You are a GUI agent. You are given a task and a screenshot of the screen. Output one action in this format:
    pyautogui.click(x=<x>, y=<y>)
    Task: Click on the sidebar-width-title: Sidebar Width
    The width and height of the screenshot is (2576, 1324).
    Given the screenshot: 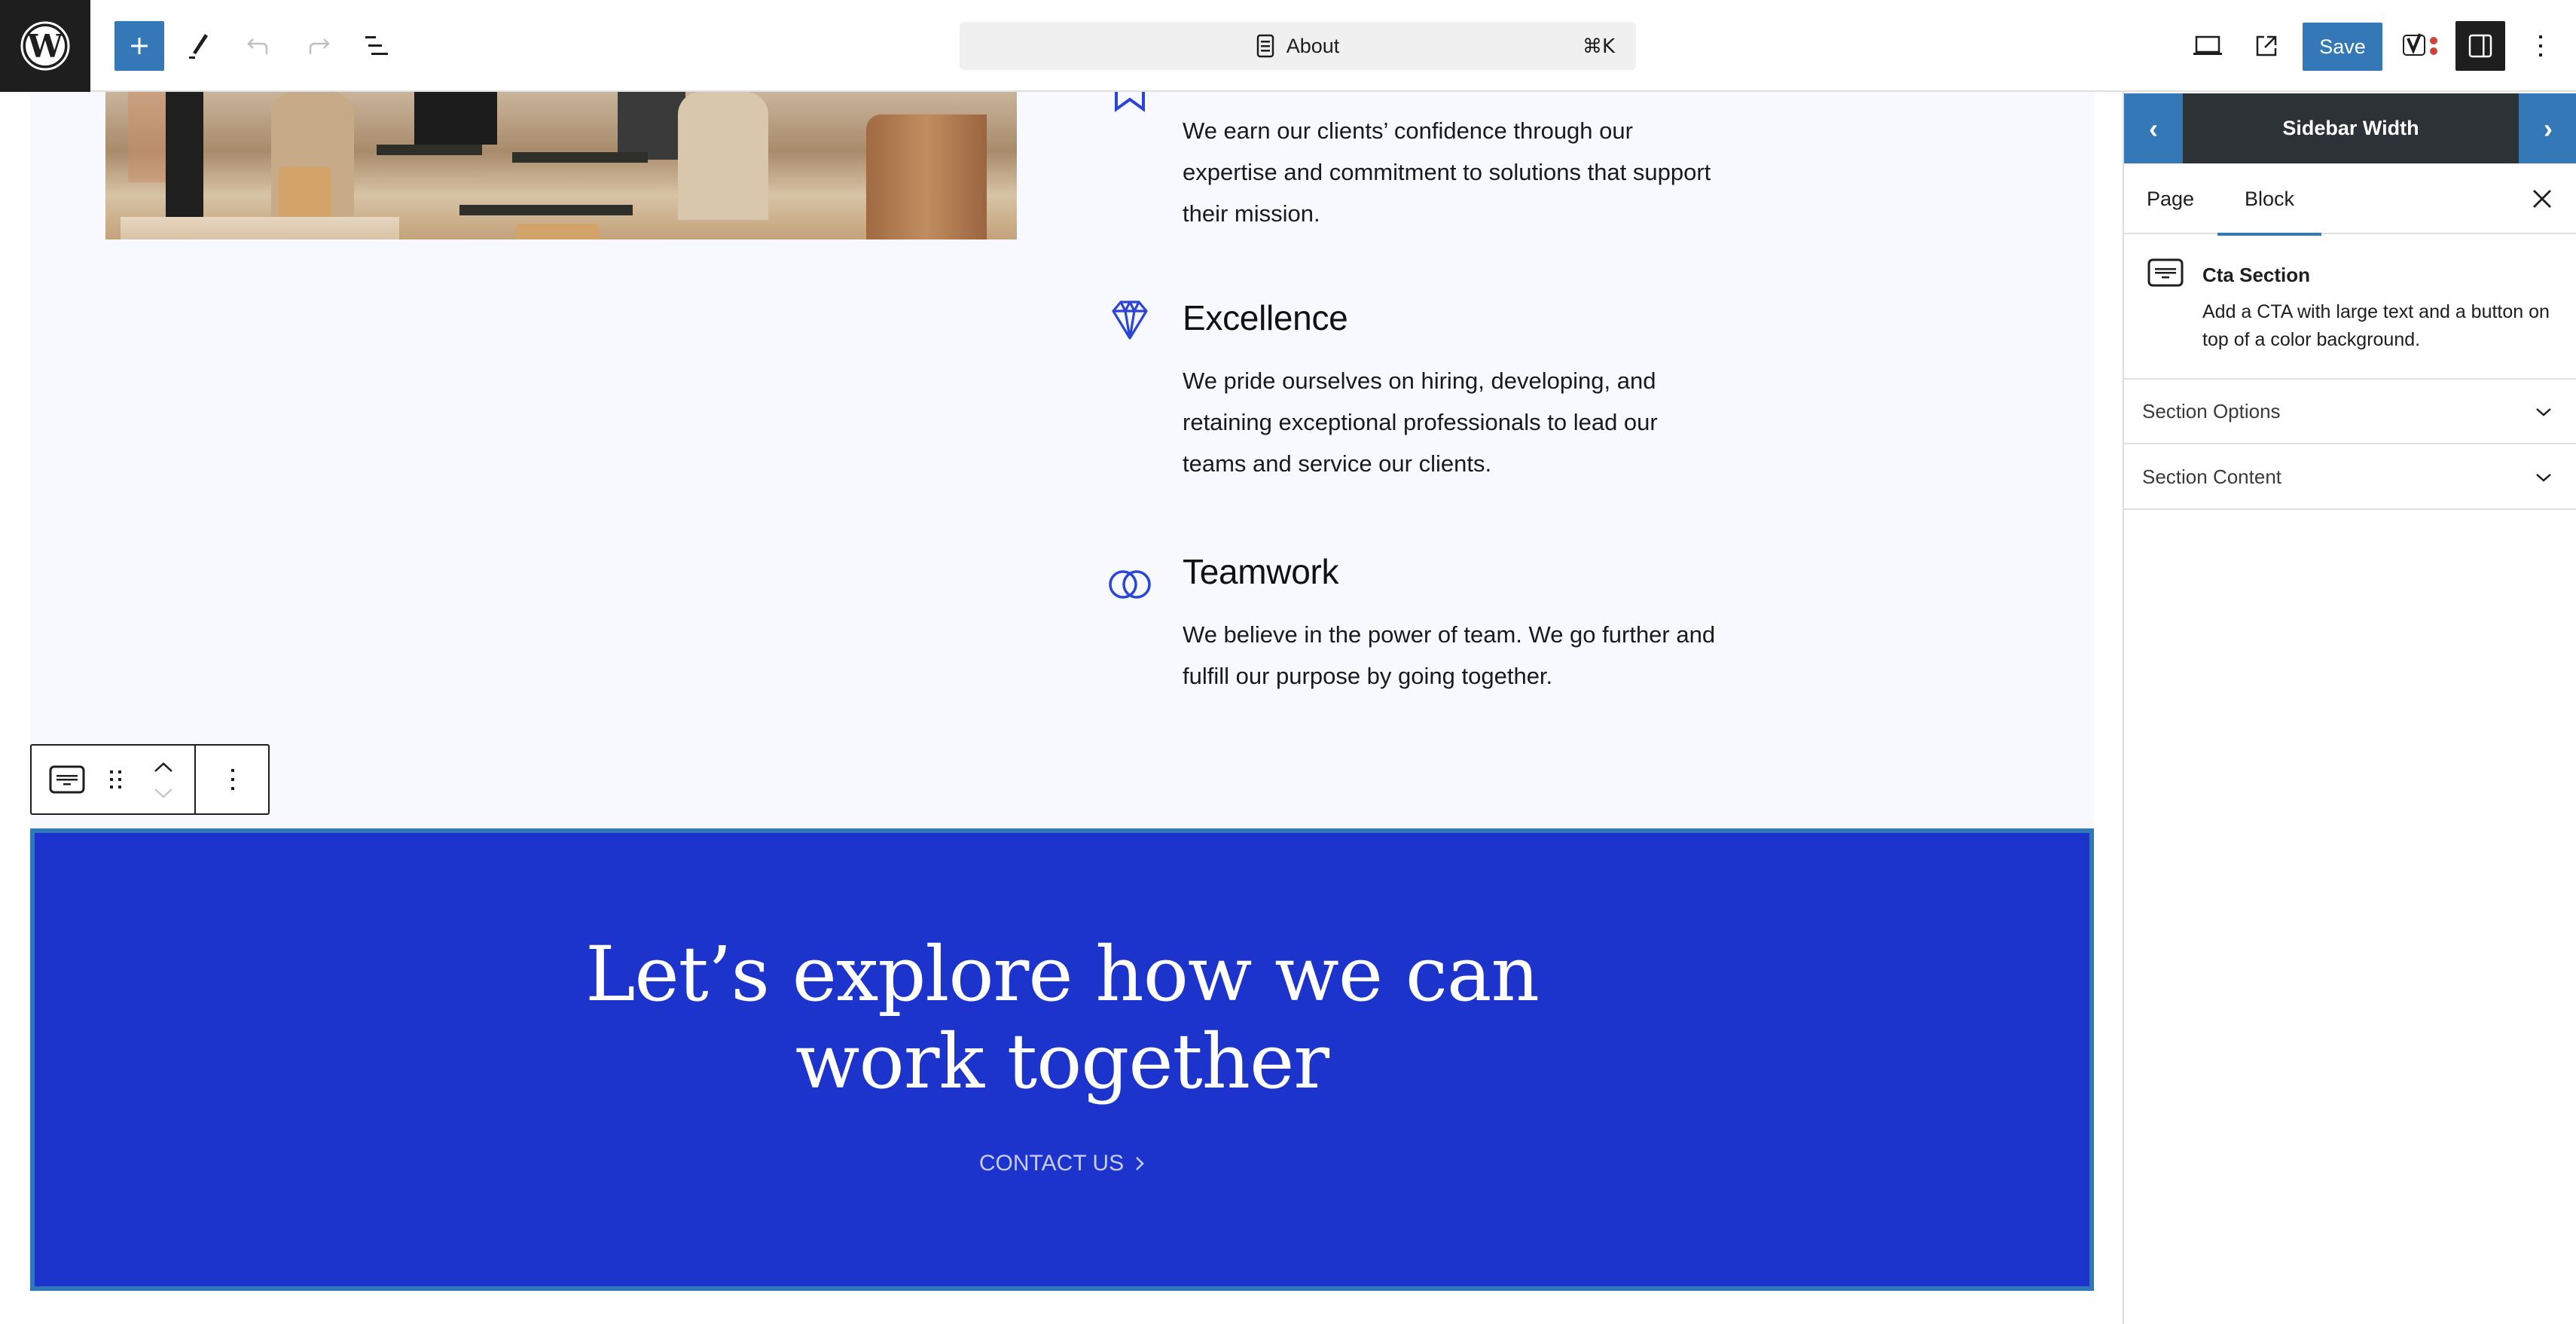 What is the action you would take?
    pyautogui.click(x=2350, y=128)
    